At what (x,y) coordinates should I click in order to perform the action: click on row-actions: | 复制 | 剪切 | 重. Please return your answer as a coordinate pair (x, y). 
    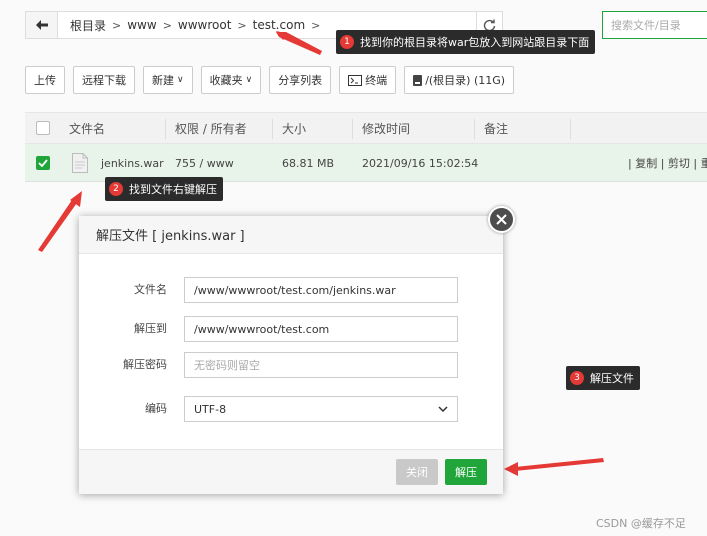
    Looking at the image, I should click on (667, 163).